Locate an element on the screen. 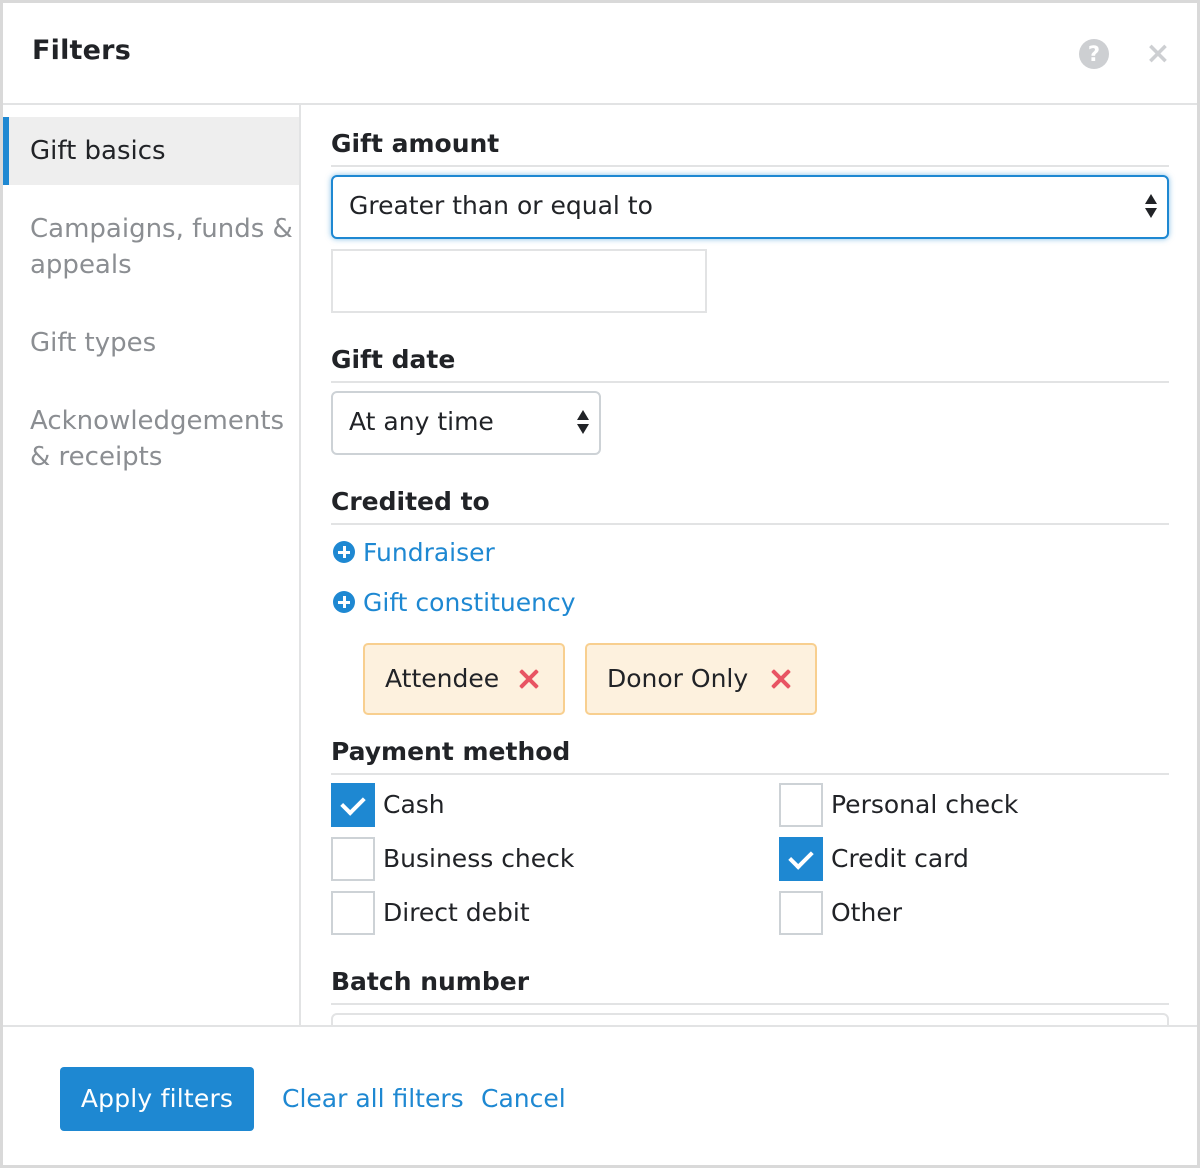 The width and height of the screenshot is (1200, 1168). sidebar-item-label: Campaigns, funds & appeals is located at coordinates (161, 247).